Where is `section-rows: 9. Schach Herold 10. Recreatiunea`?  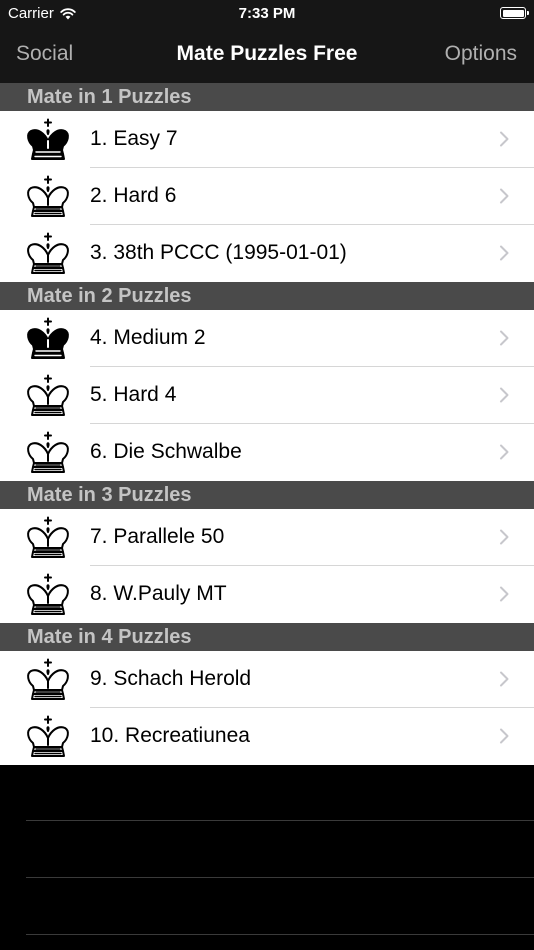 section-rows: 9. Schach Herold 10. Recreatiunea is located at coordinates (267, 708).